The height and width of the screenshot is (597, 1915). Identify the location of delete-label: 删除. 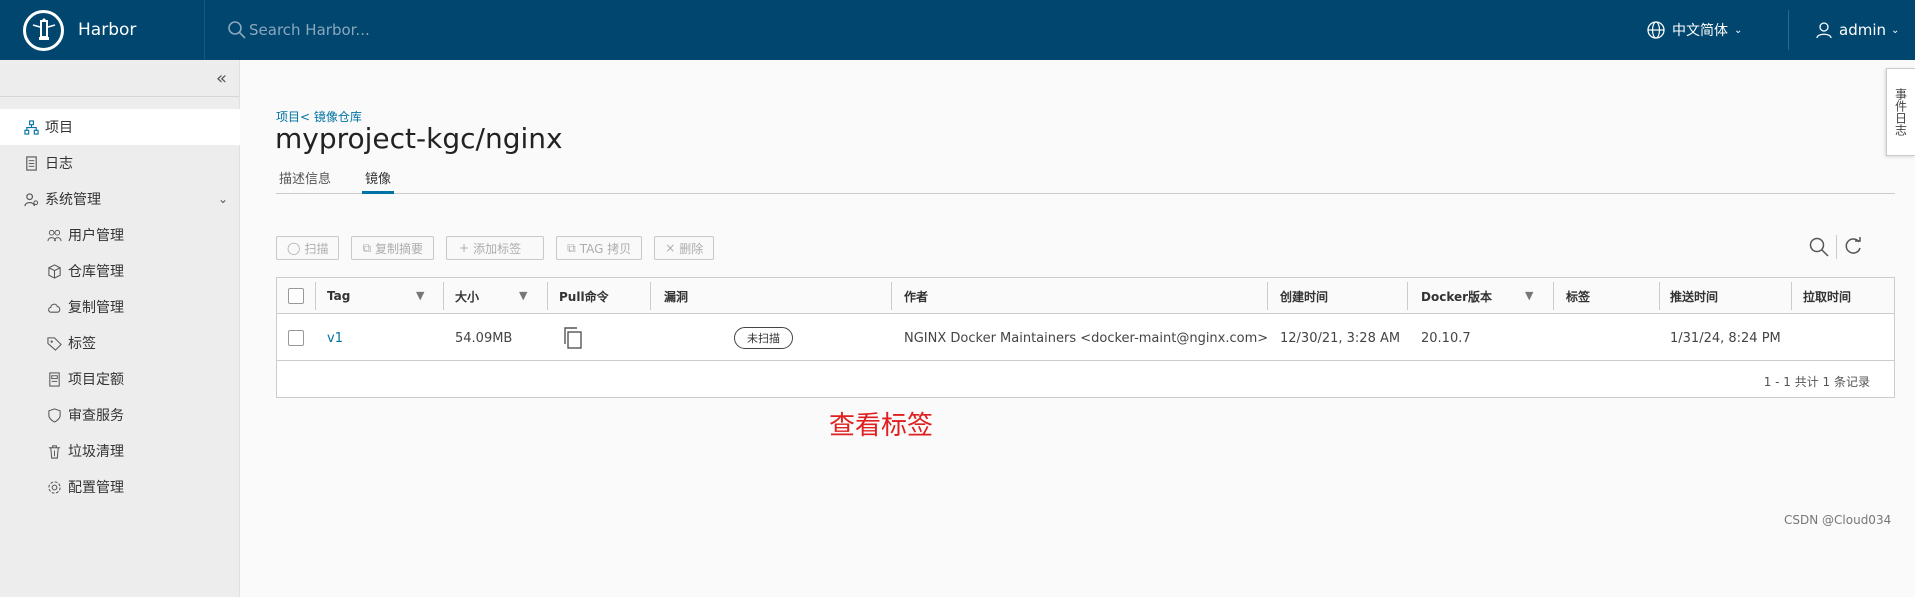
(691, 248).